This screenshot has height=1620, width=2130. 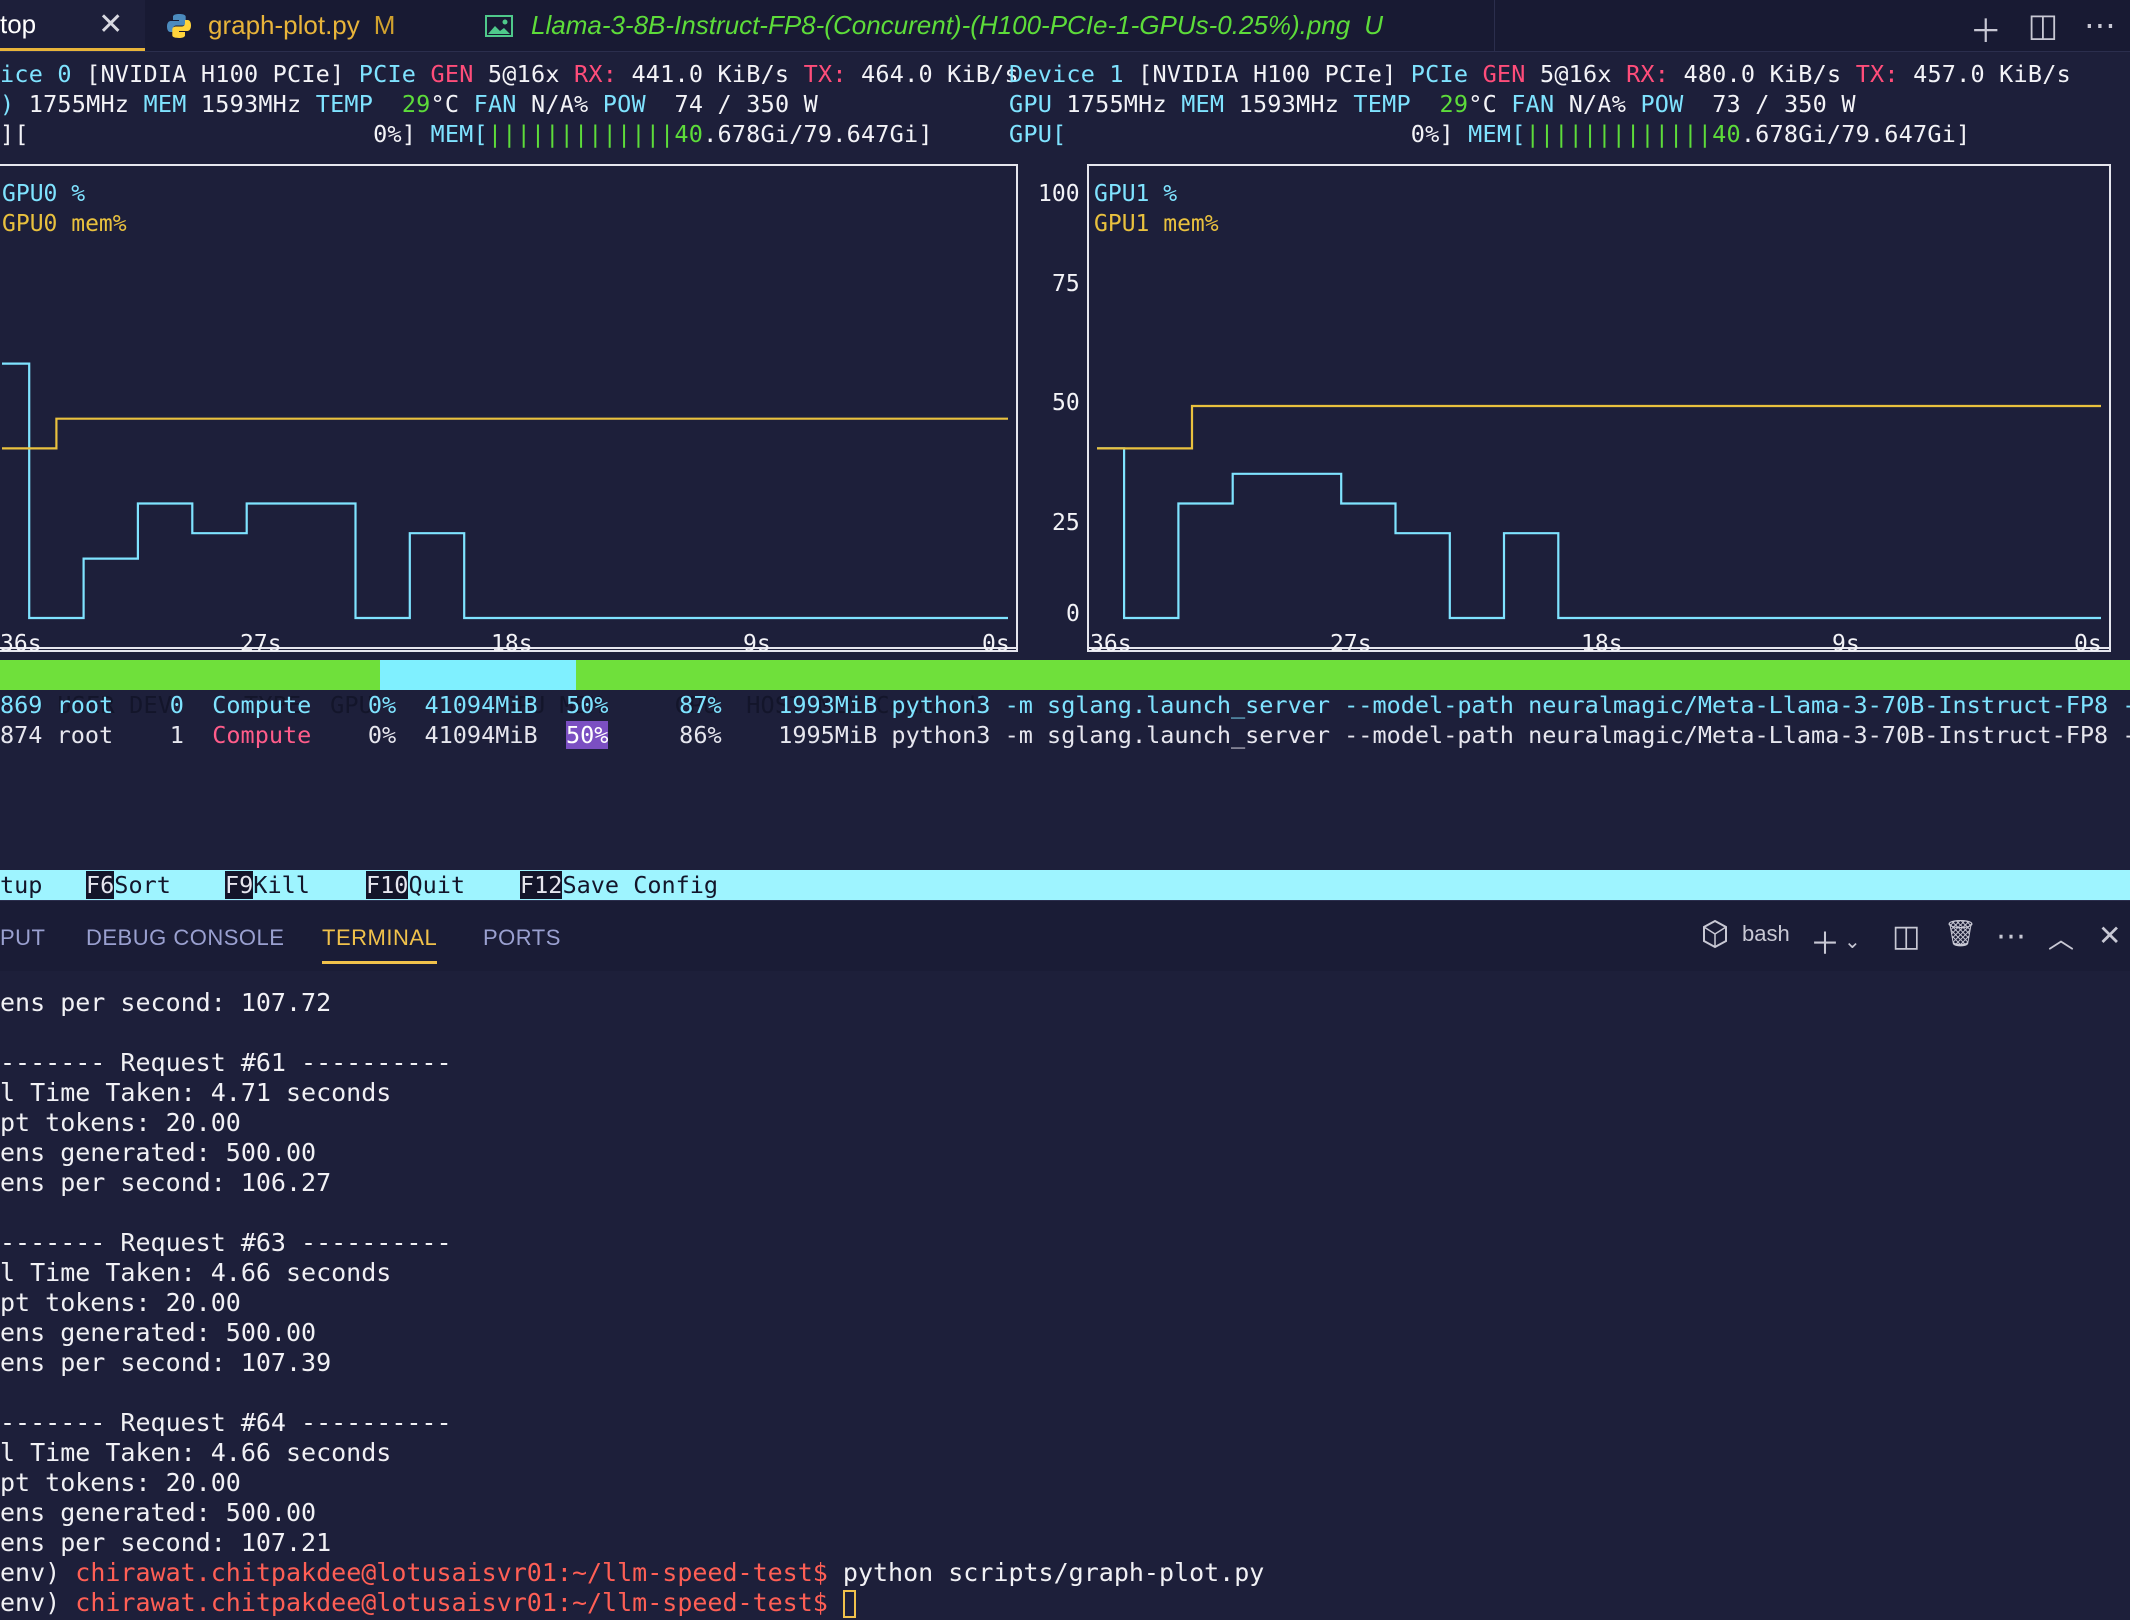 I want to click on gpu1-ytick-75: 75, so click(x=1066, y=284).